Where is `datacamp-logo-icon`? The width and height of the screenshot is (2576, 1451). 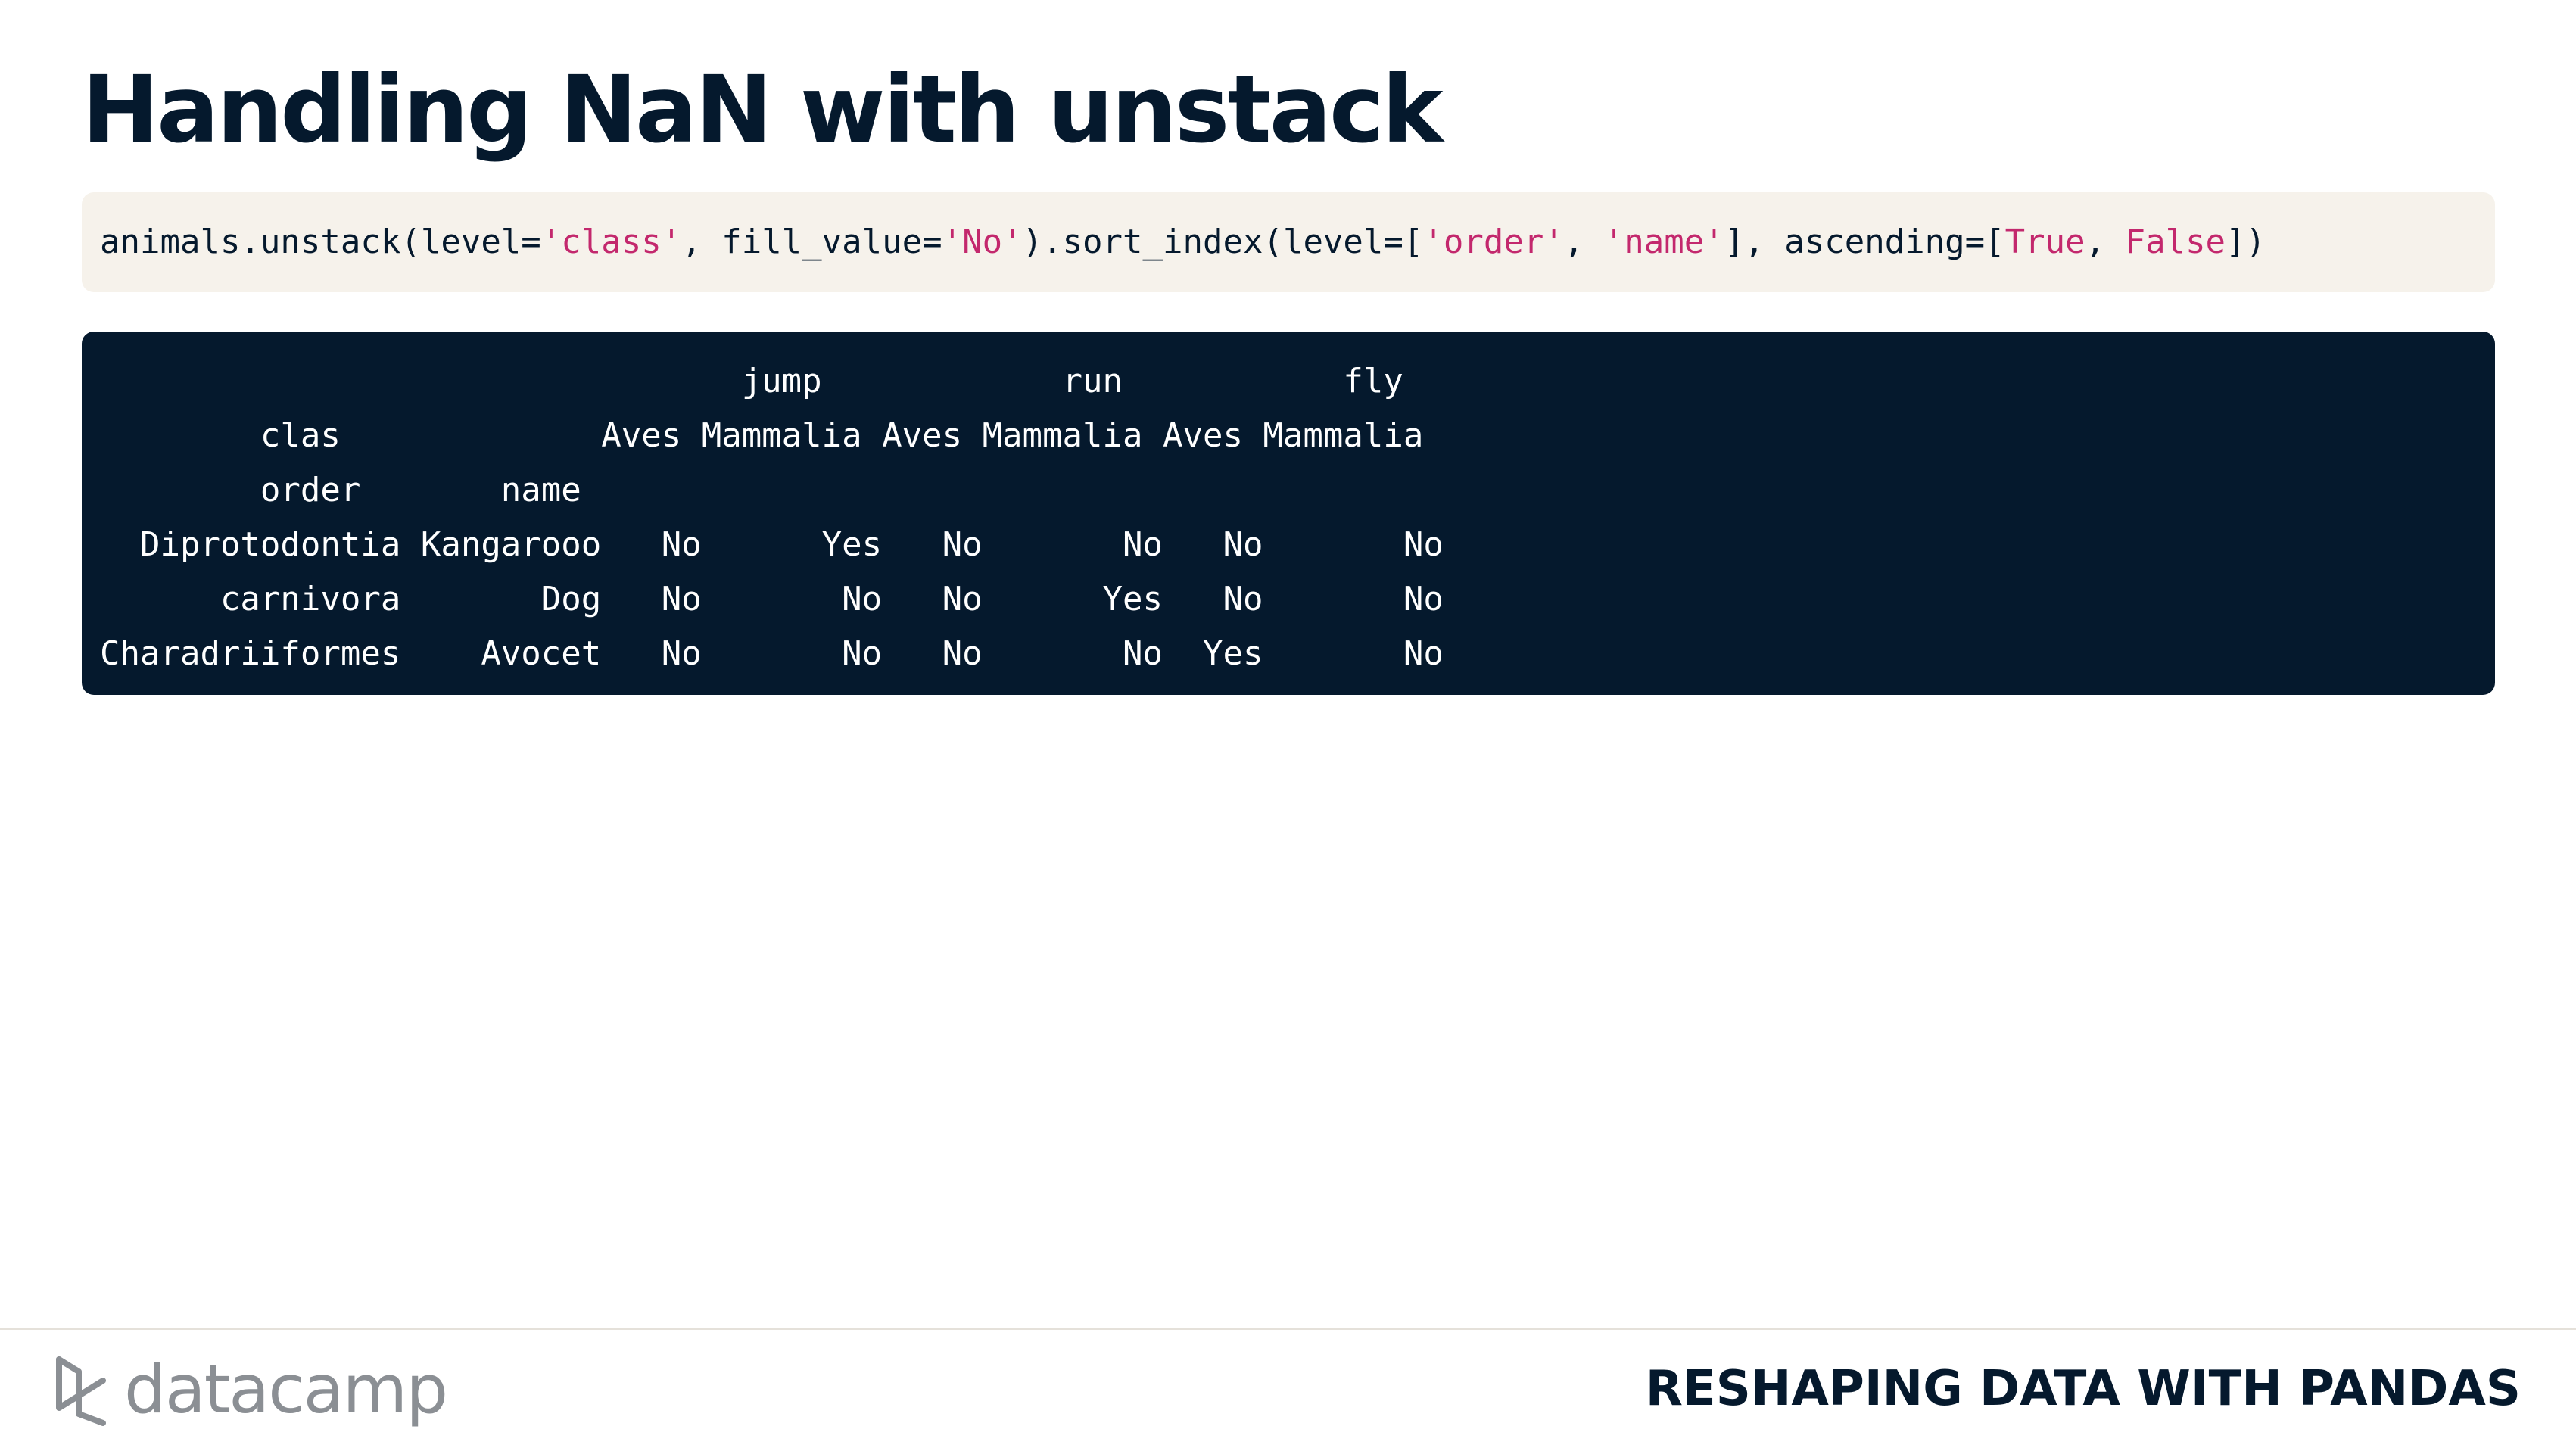
datacamp-logo-icon is located at coordinates (81, 1391).